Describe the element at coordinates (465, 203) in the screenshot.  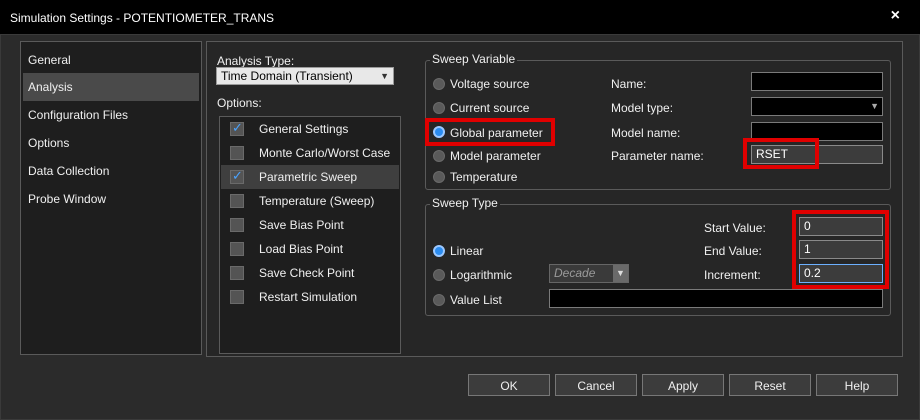
I see `sweep-type-title: Sweep Type` at that location.